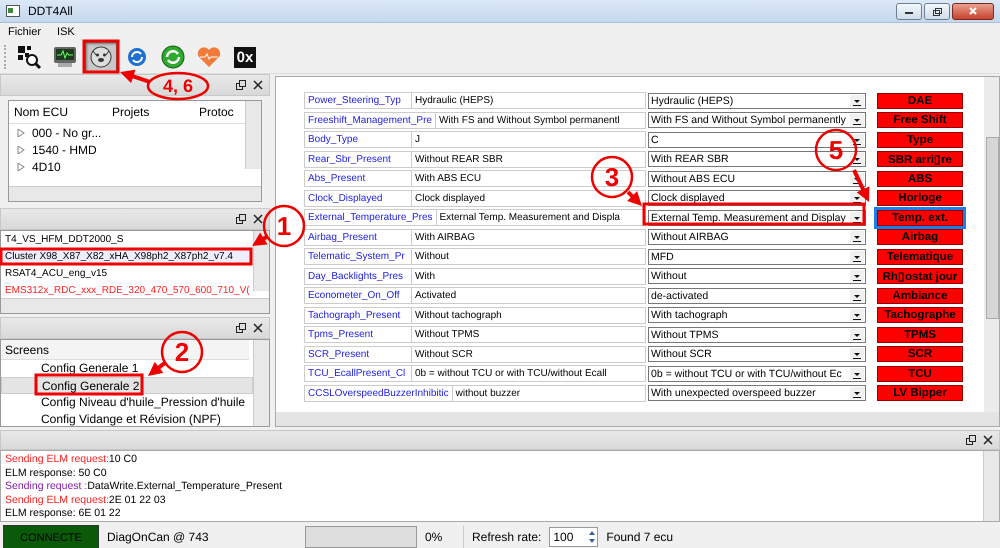 The image size is (1000, 548). What do you see at coordinates (216, 112) in the screenshot?
I see `column-header: Protoc` at bounding box center [216, 112].